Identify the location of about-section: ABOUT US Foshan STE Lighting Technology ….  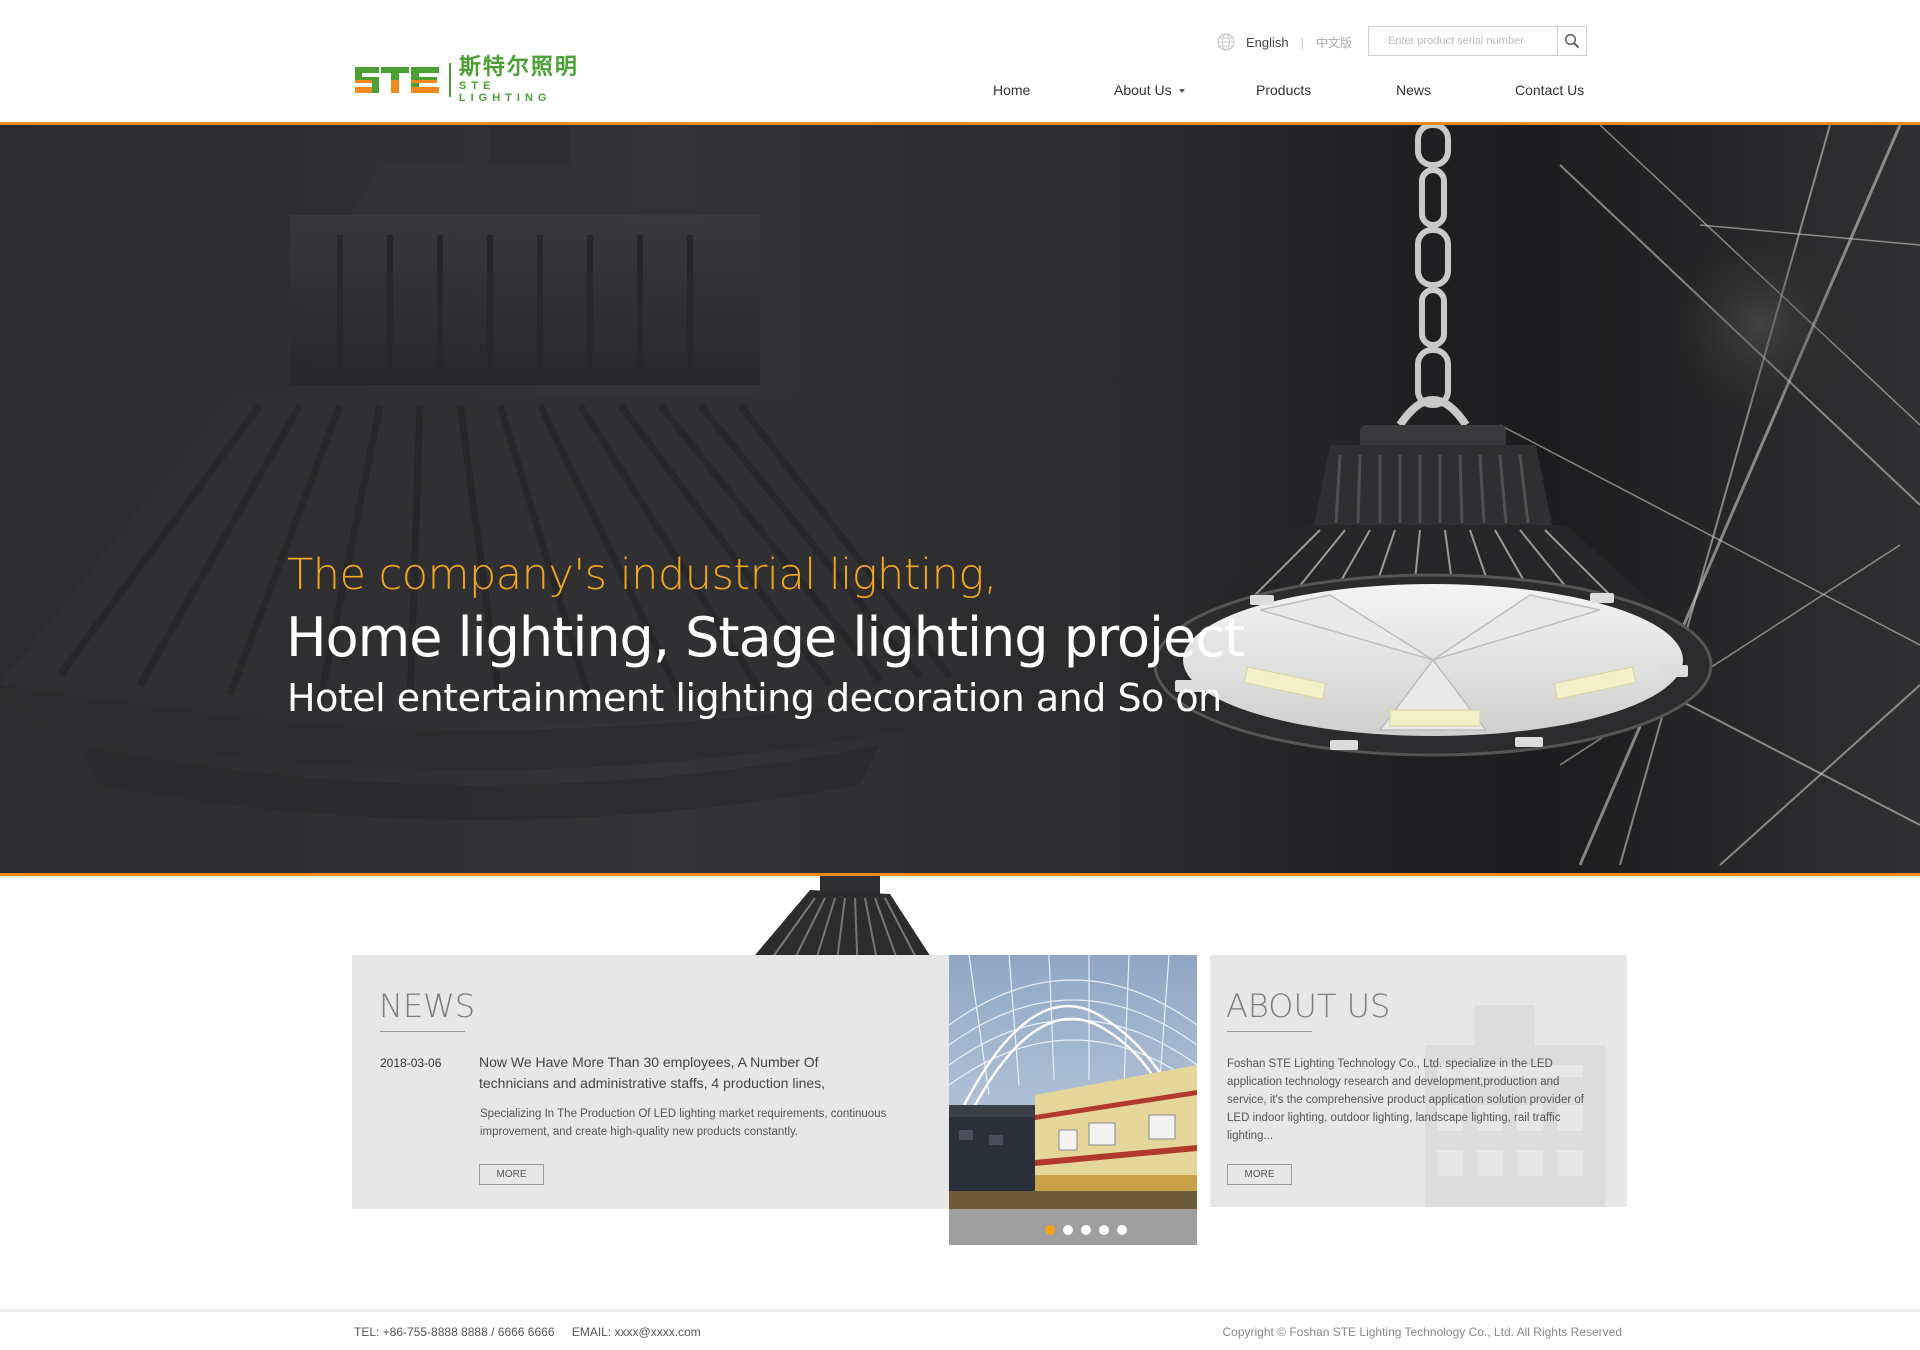
(1418, 1081).